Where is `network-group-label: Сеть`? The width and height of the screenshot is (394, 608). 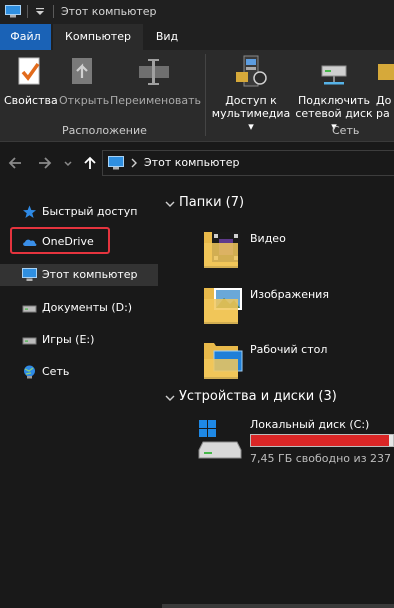
network-group-label: Сеть is located at coordinates (346, 130).